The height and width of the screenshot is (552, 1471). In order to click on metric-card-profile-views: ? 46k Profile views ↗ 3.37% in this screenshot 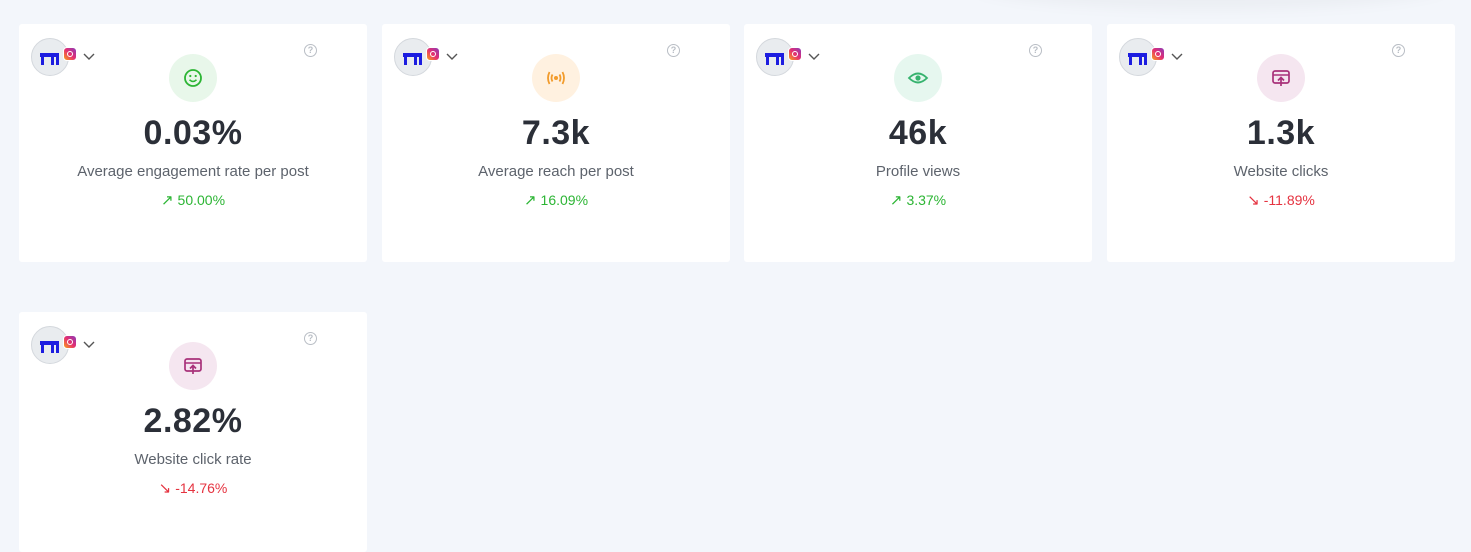, I will do `click(918, 143)`.